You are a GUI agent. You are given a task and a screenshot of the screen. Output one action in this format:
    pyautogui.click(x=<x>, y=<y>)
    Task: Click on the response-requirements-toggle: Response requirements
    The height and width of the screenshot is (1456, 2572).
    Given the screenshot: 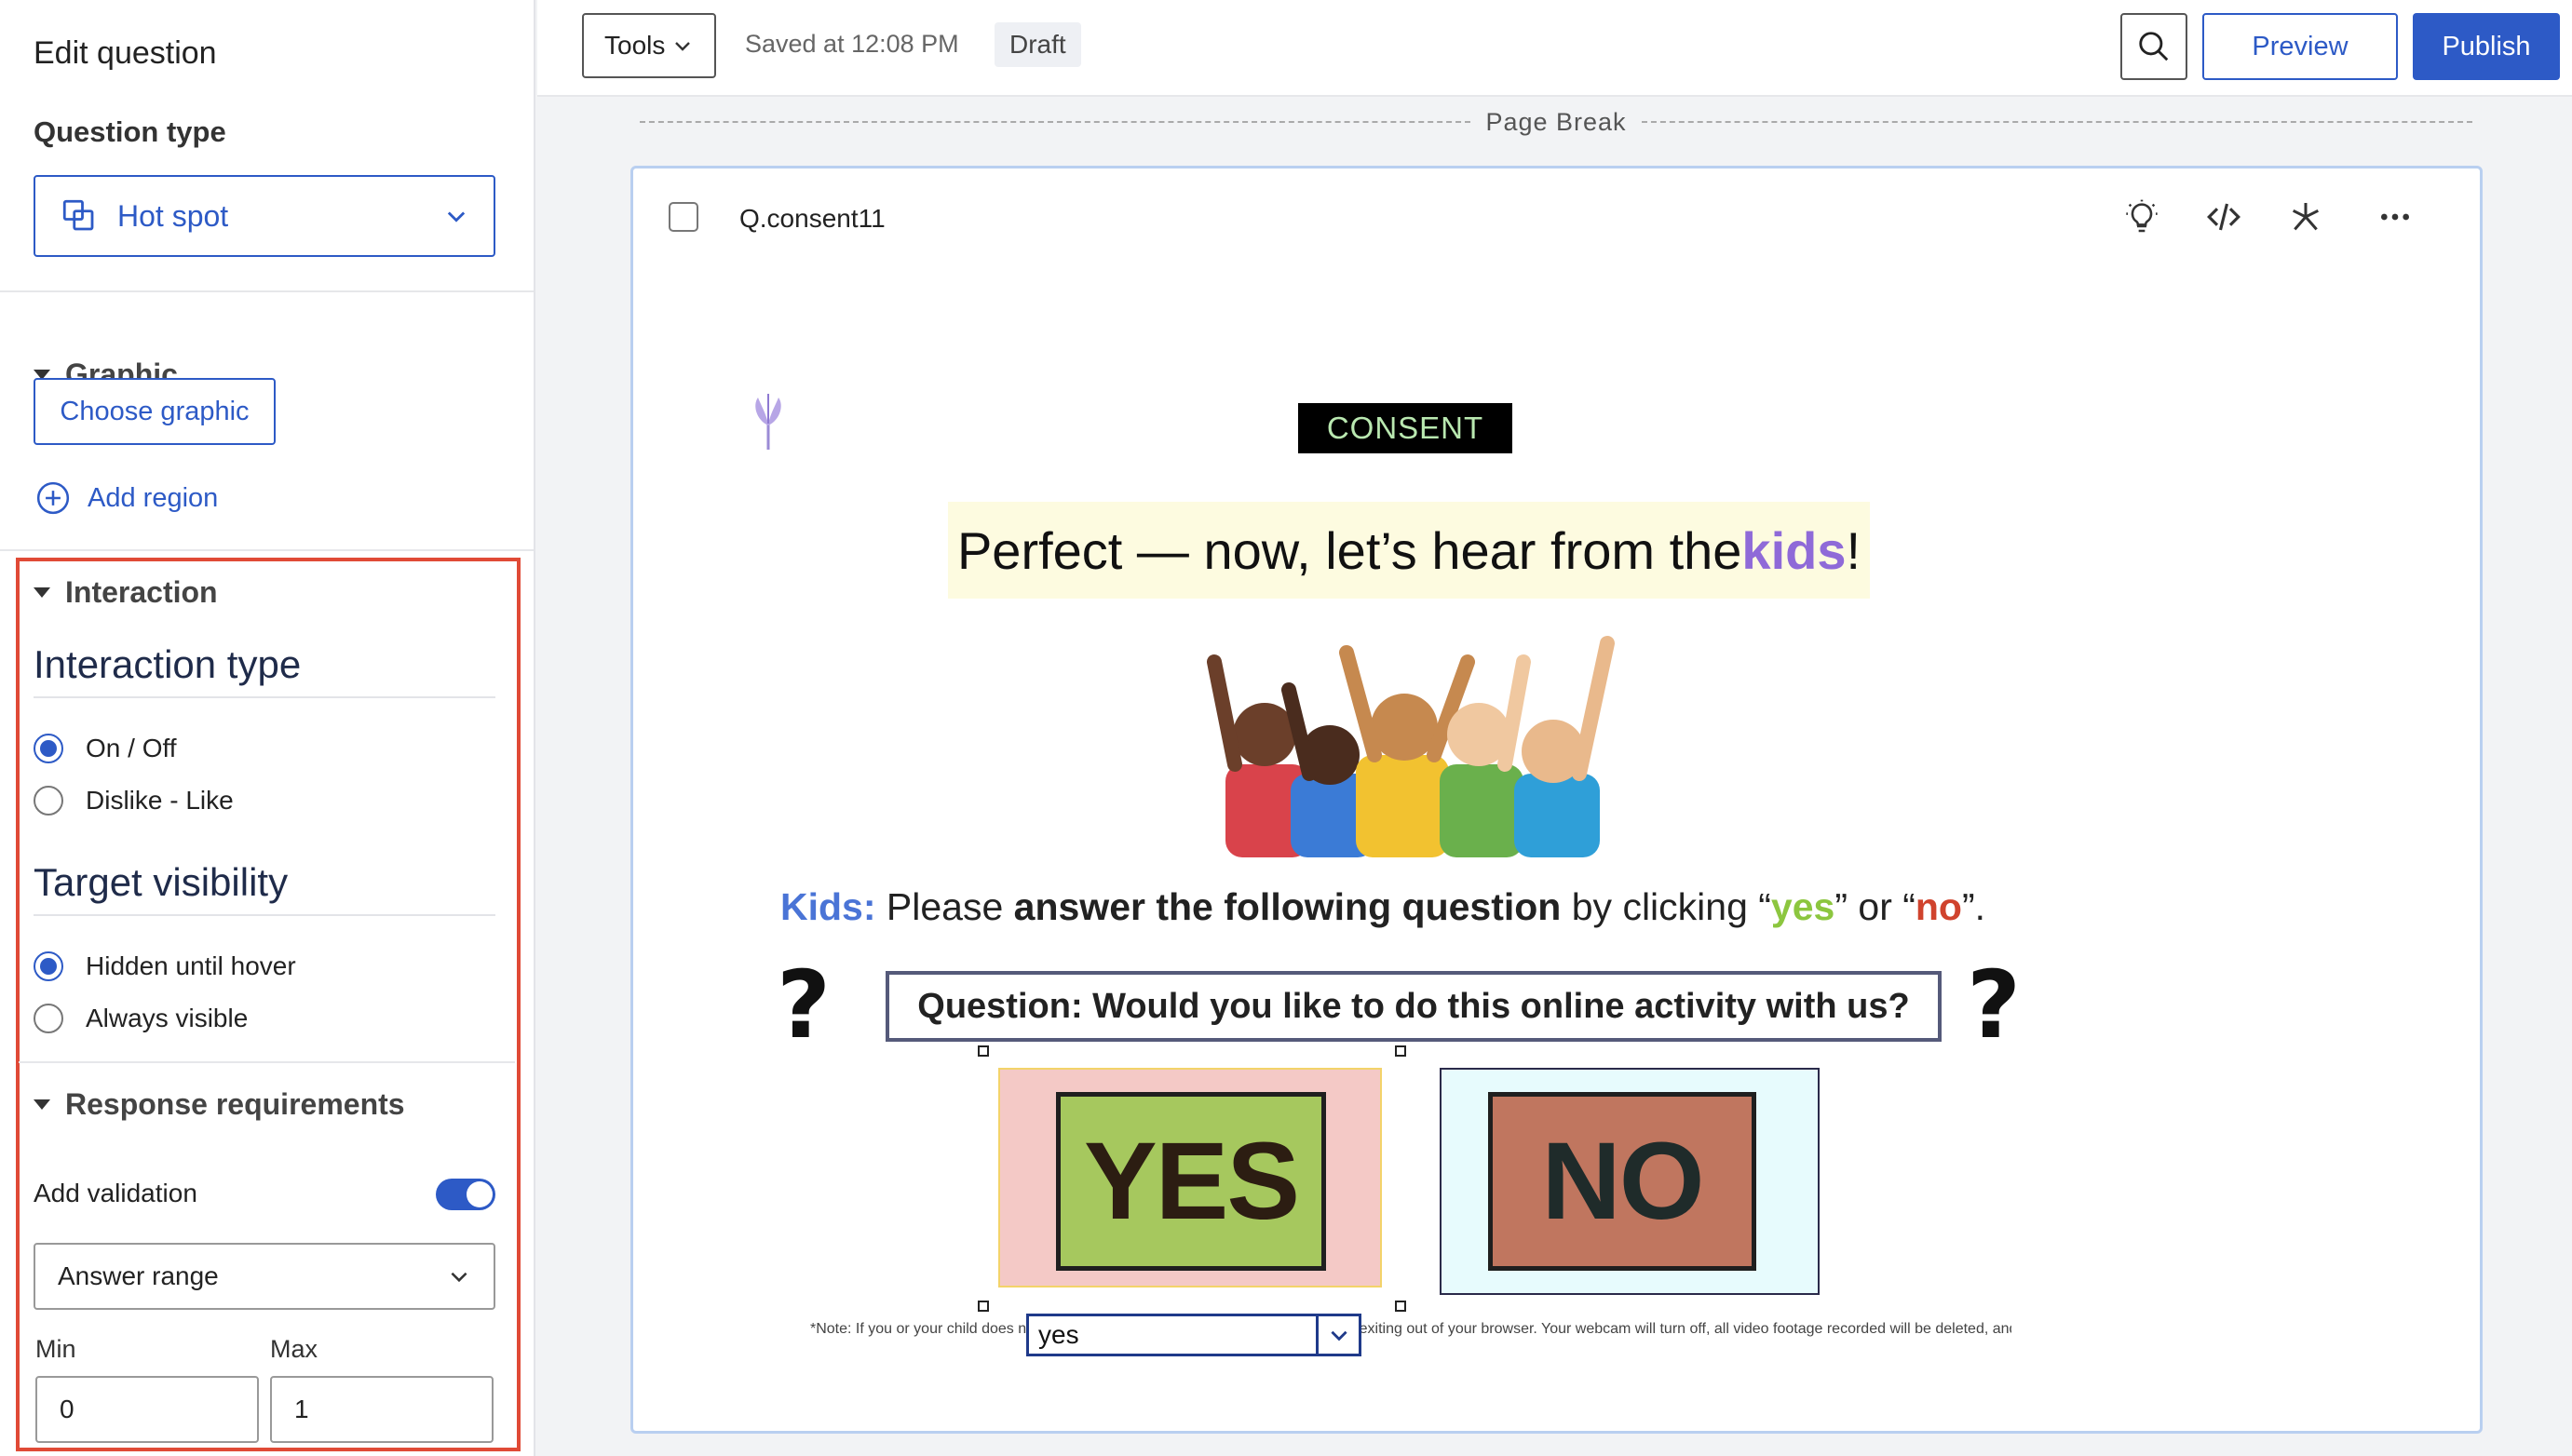 What is the action you would take?
    pyautogui.click(x=219, y=1104)
    